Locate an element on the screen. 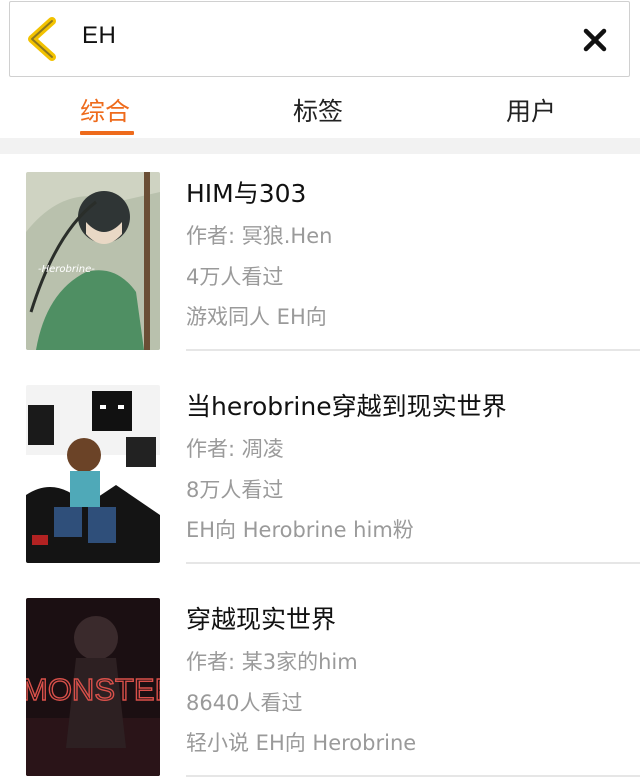  search-bar: EH is located at coordinates (319, 39).